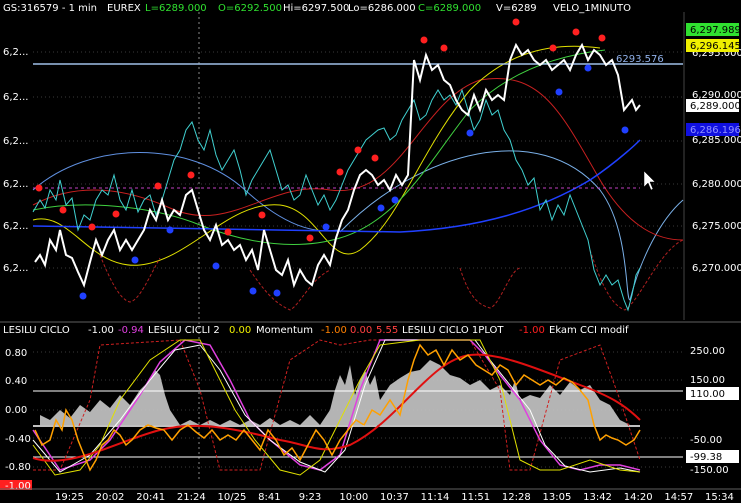  I want to click on osc-ind3-val2: 0.00, so click(361, 330).